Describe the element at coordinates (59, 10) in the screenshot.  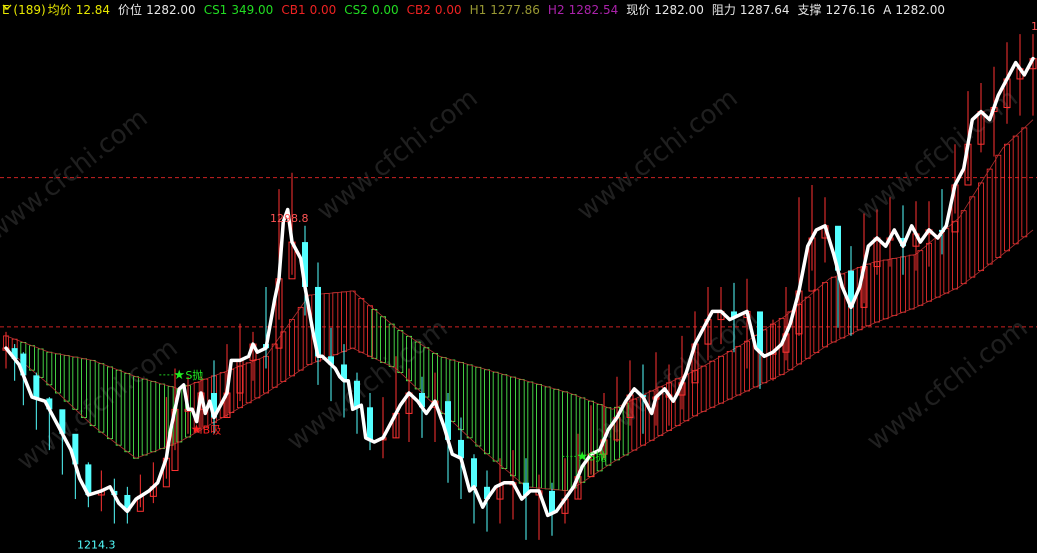
I see `indicator--0: 均价` at that location.